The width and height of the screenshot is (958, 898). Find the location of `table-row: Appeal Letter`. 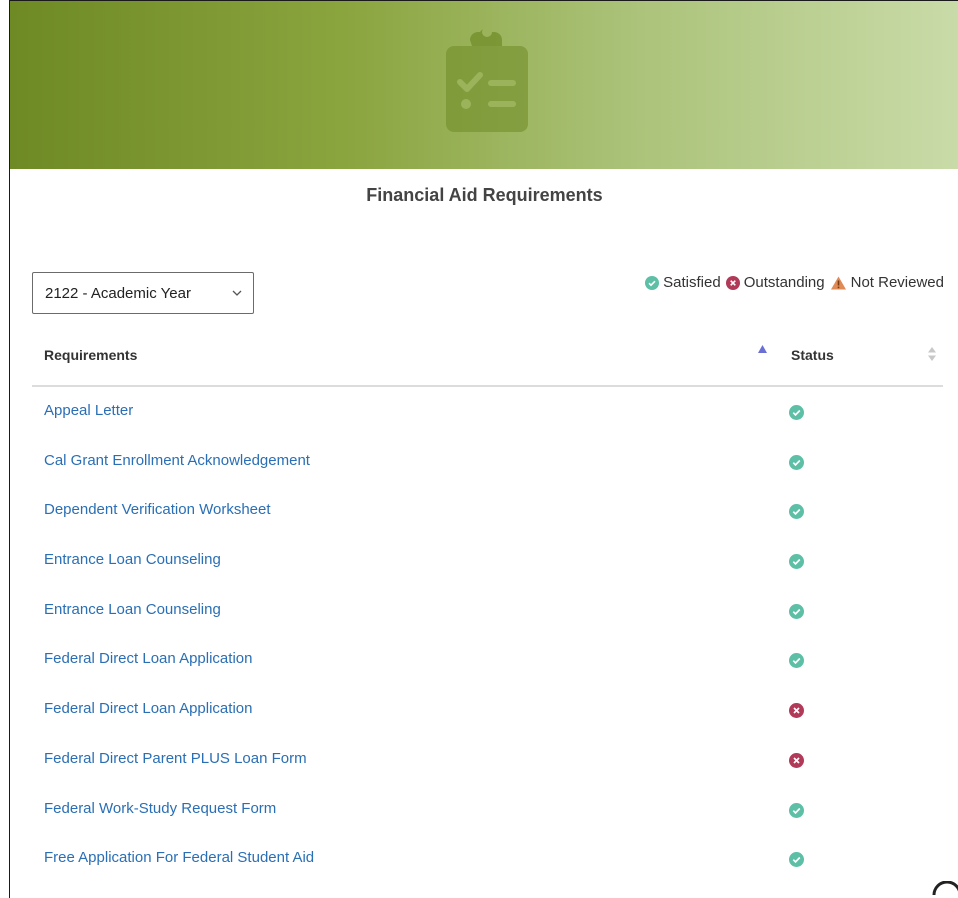

table-row: Appeal Letter is located at coordinates (487, 413).